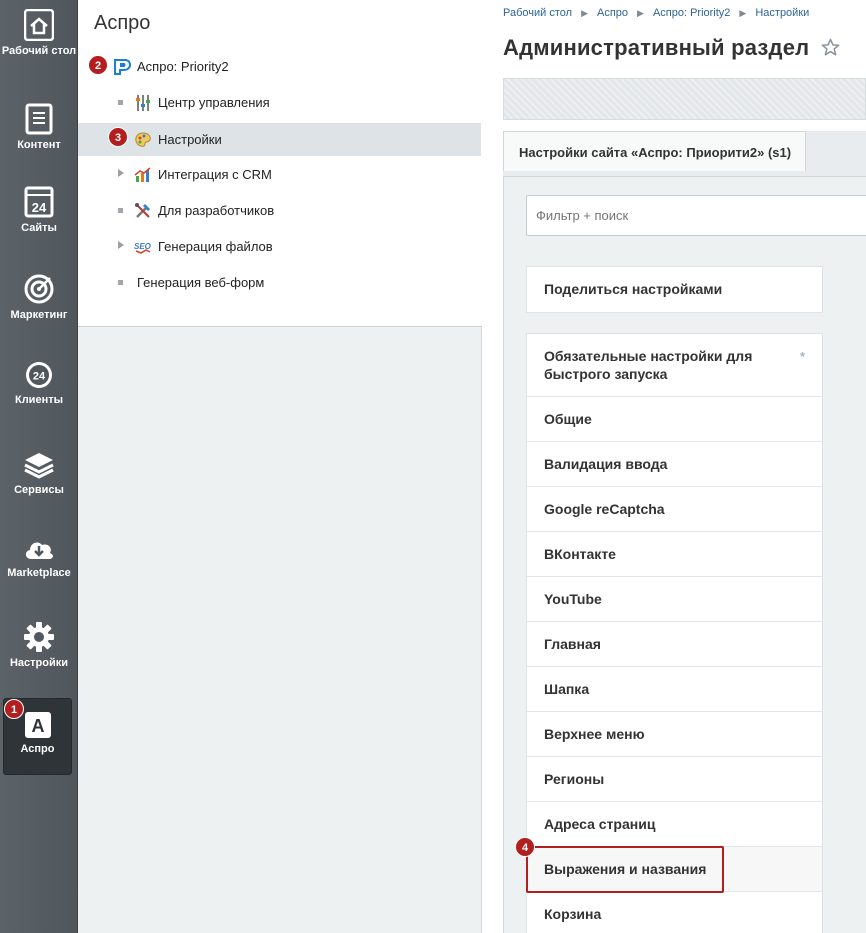  What do you see at coordinates (279, 246) in the screenshot?
I see `menu-item-file-generation: SEO Генерация файлов` at bounding box center [279, 246].